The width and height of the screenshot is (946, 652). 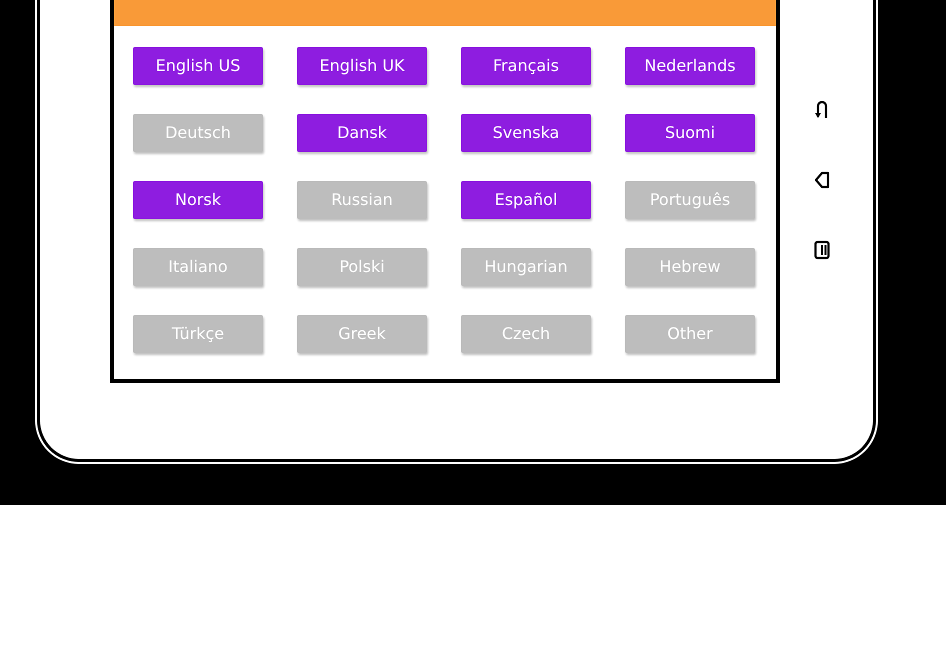 I want to click on language-button: Svenska, so click(x=526, y=133).